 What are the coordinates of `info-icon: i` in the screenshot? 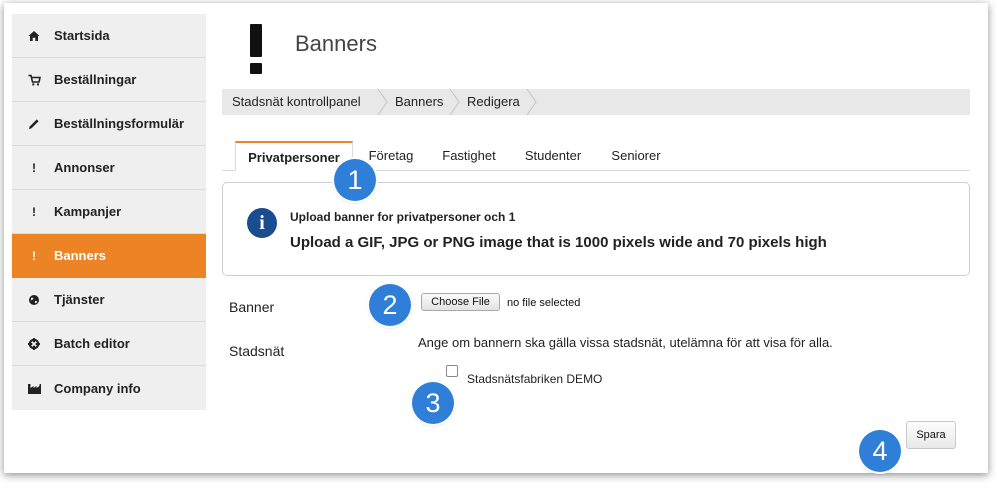 It's located at (262, 223).